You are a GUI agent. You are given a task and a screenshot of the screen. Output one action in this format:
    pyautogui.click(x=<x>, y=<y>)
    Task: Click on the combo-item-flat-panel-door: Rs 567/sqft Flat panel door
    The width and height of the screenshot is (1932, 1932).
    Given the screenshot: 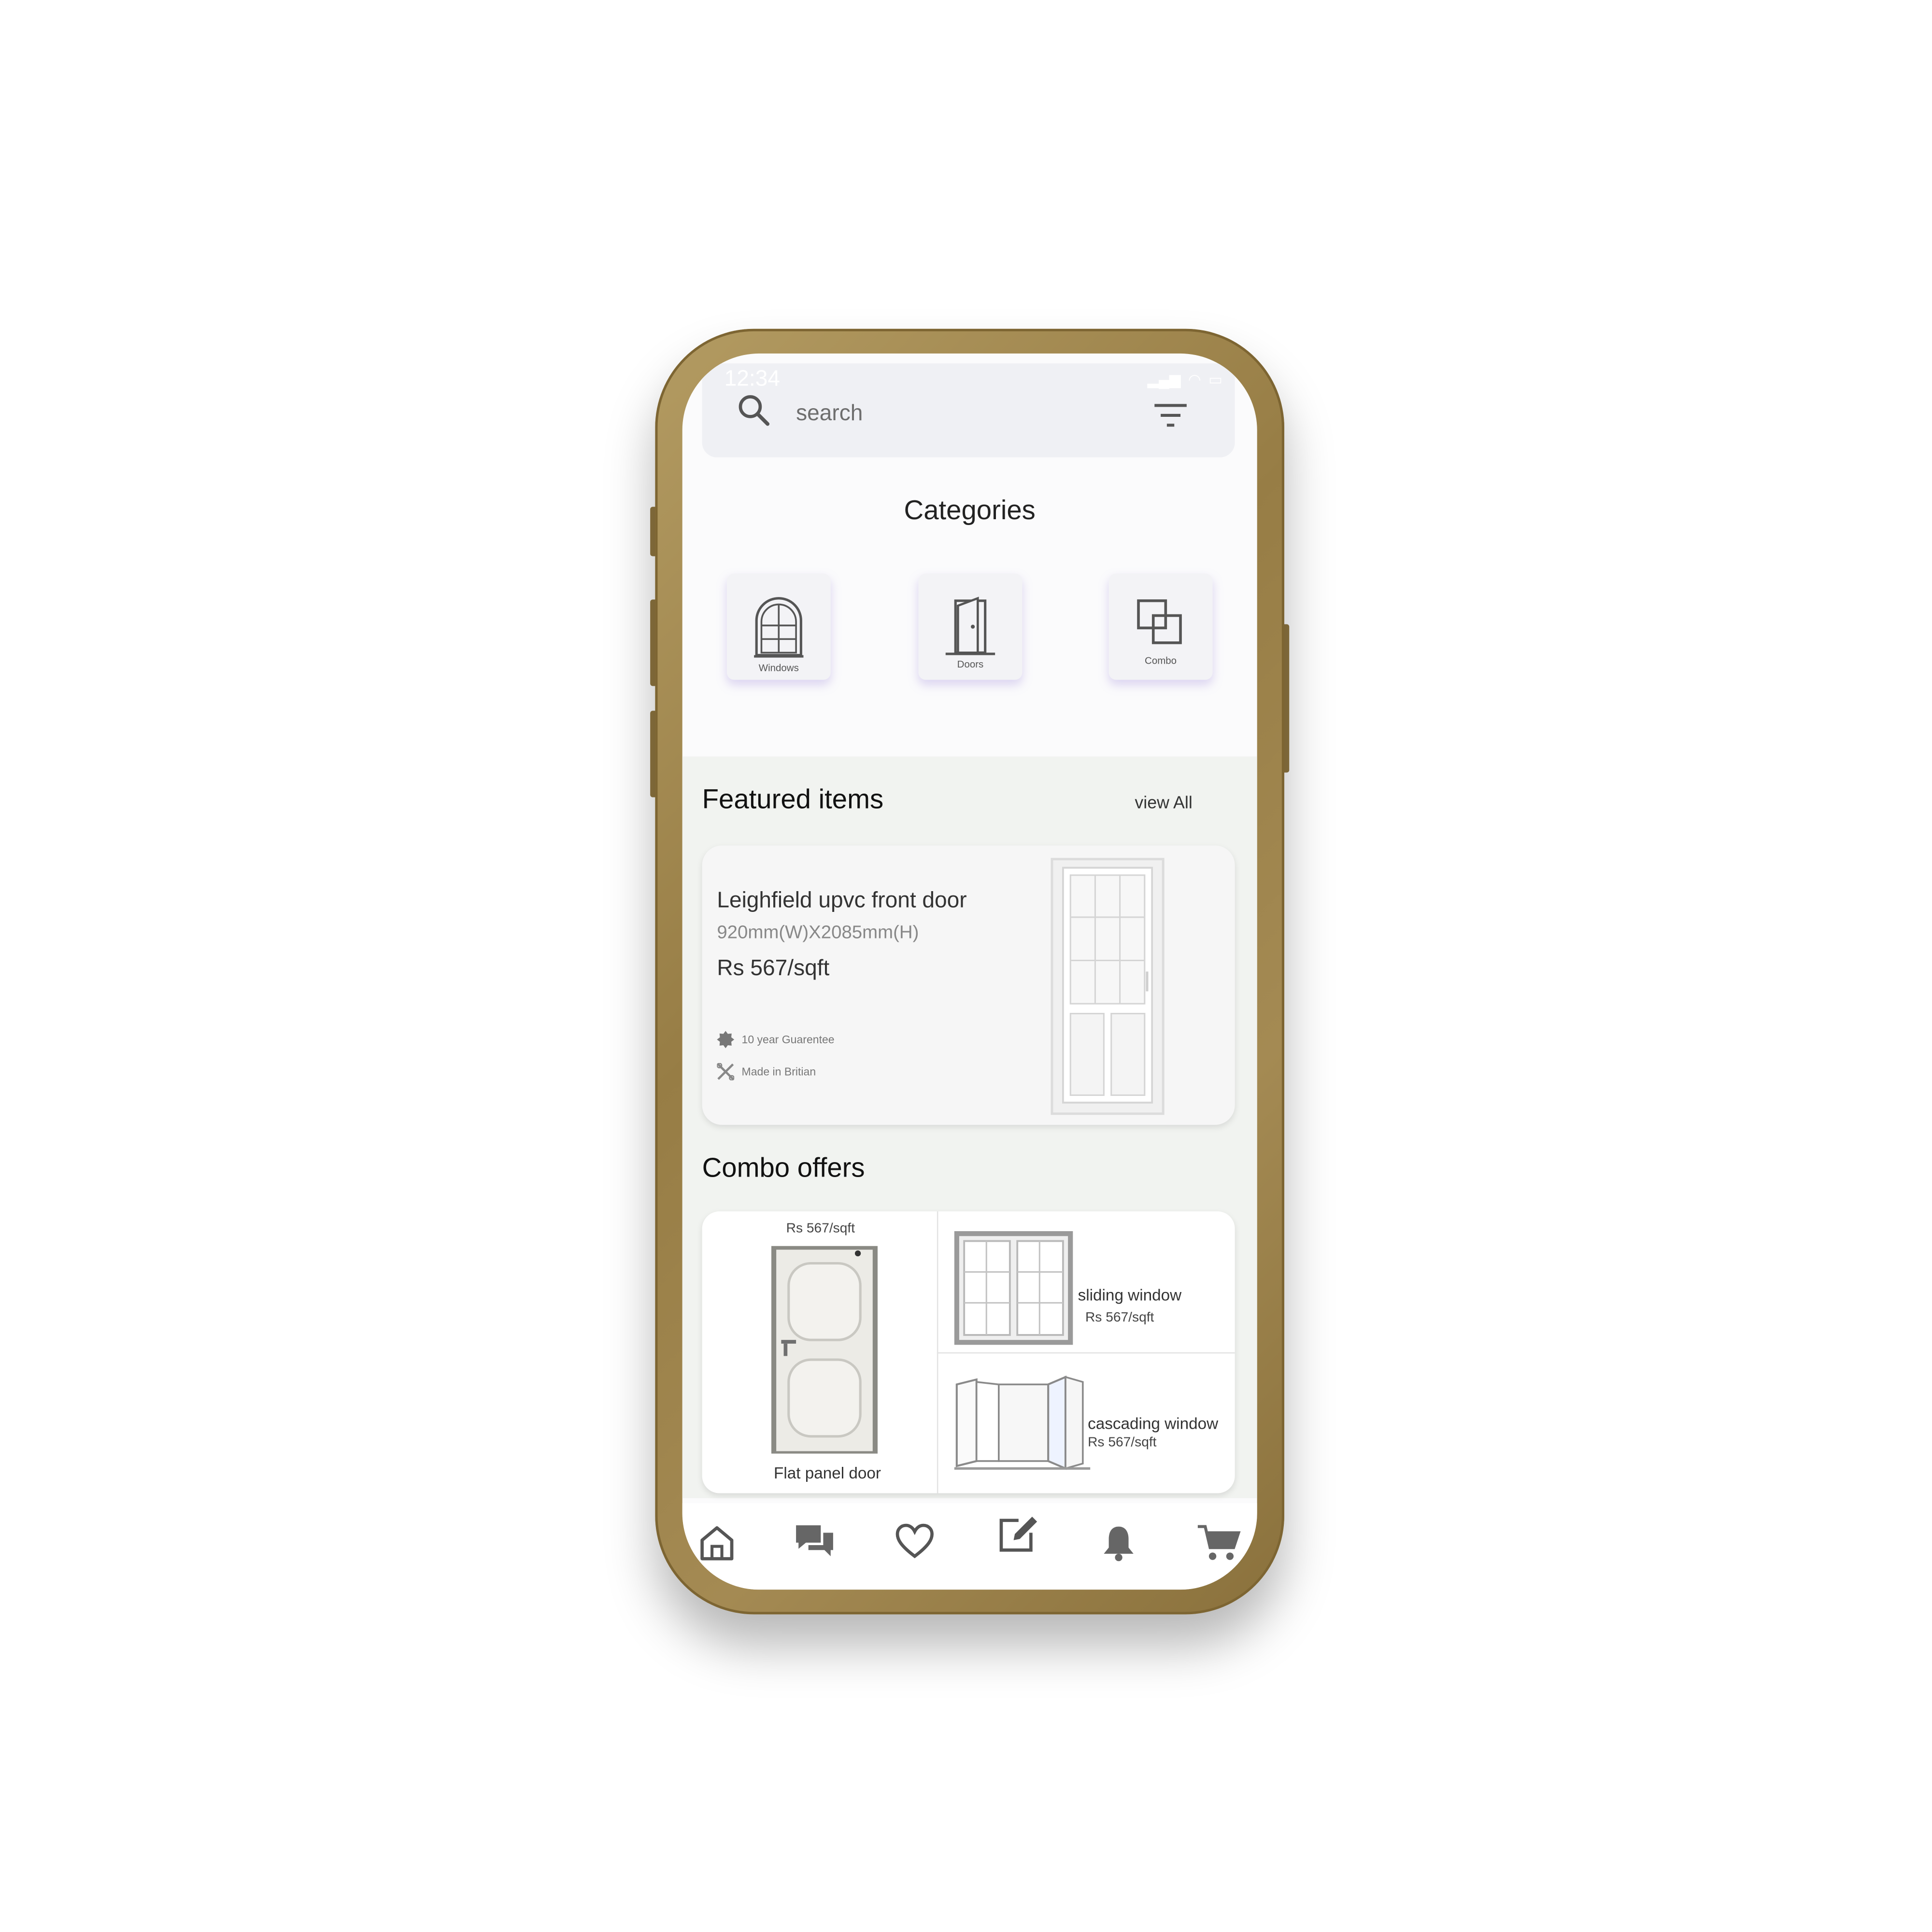 What is the action you would take?
    pyautogui.click(x=820, y=1352)
    